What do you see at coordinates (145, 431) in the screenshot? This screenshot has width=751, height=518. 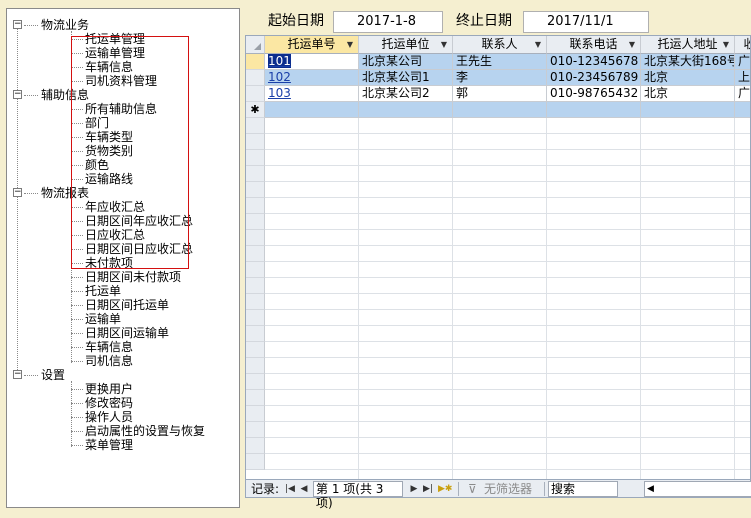 I see `tree-item: 启动属性的设置与恢复` at bounding box center [145, 431].